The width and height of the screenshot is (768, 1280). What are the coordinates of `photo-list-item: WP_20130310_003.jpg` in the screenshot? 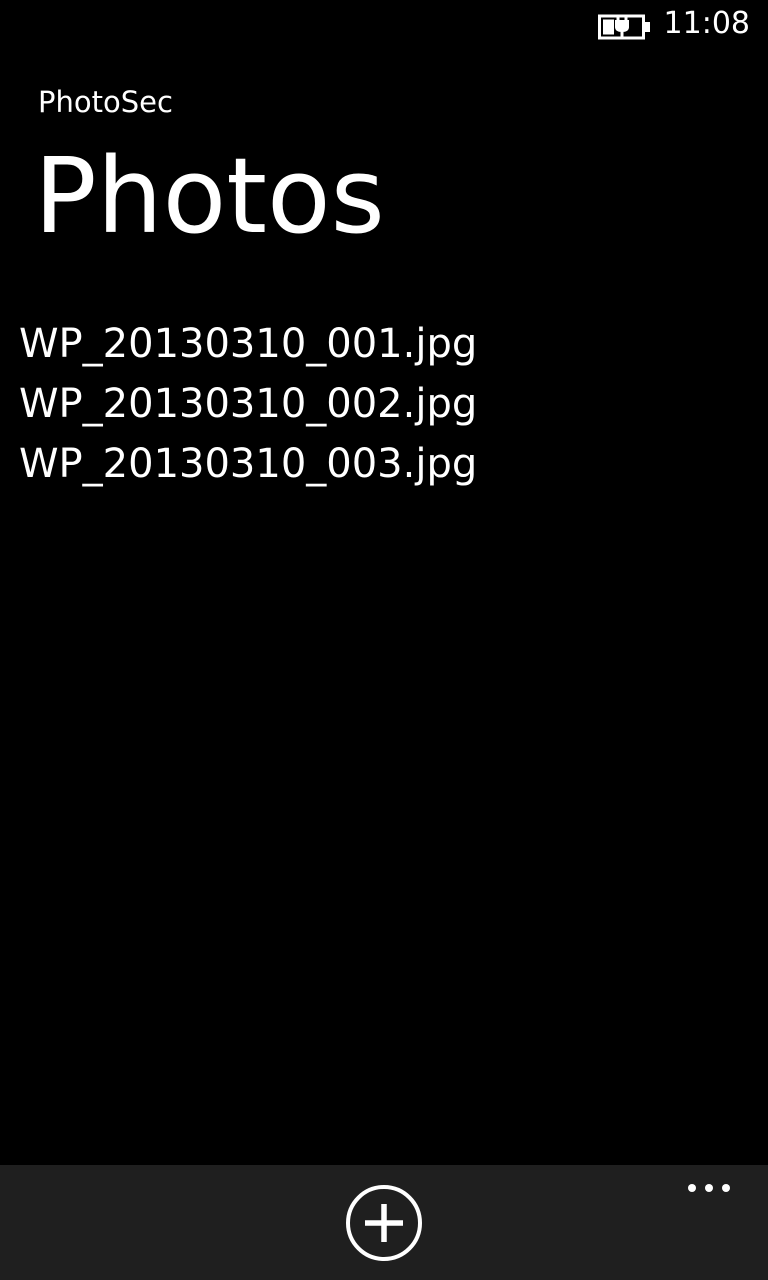 It's located at (248, 464).